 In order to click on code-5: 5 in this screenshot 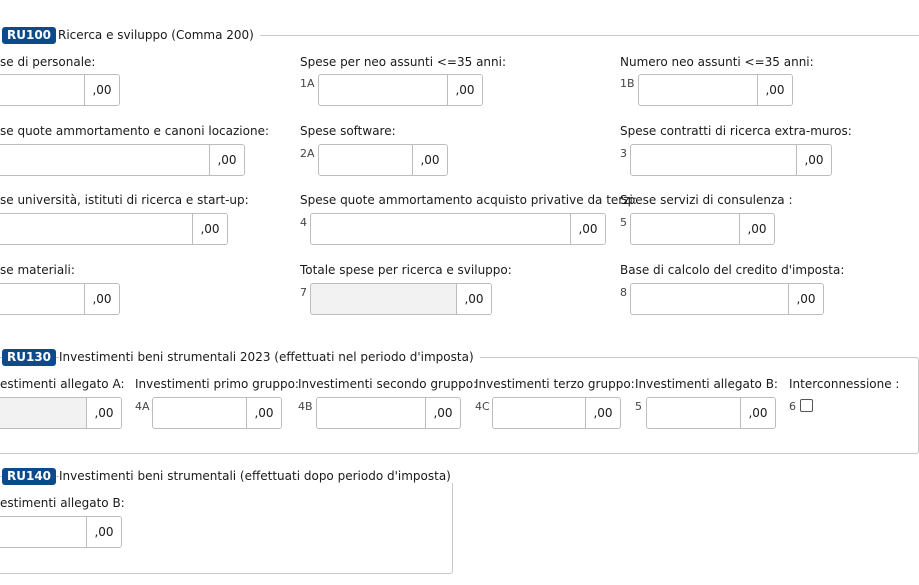, I will do `click(623, 222)`.